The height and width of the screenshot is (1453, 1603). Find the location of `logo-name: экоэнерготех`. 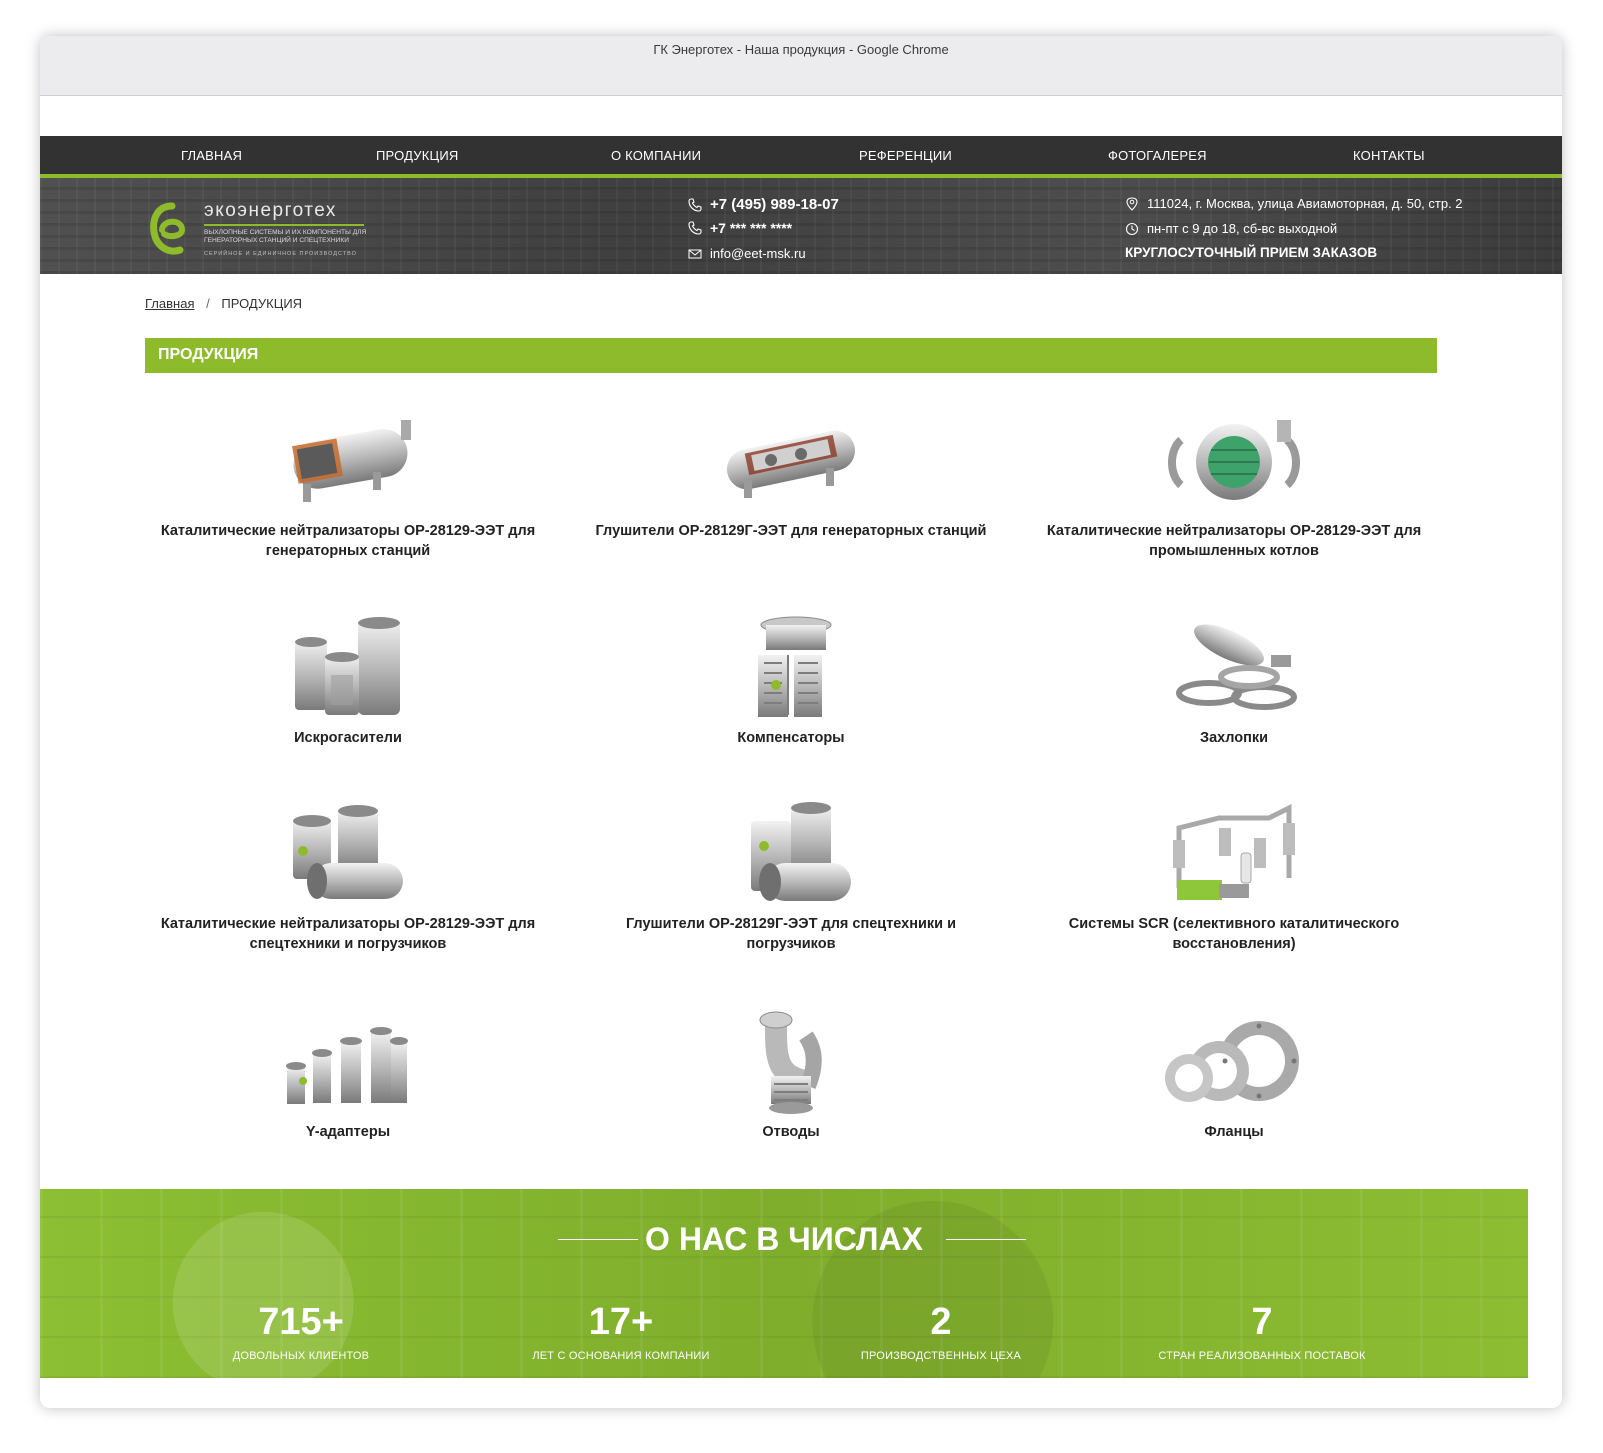

logo-name: экоэнерготех is located at coordinates (270, 210).